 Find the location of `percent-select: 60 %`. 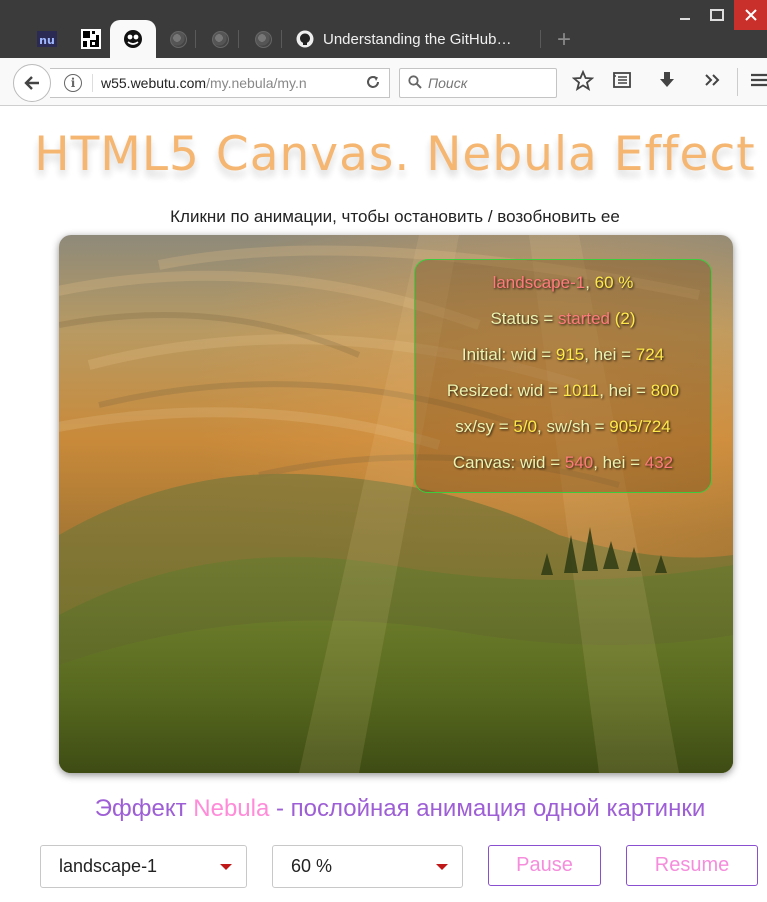

percent-select: 60 % is located at coordinates (367, 866).